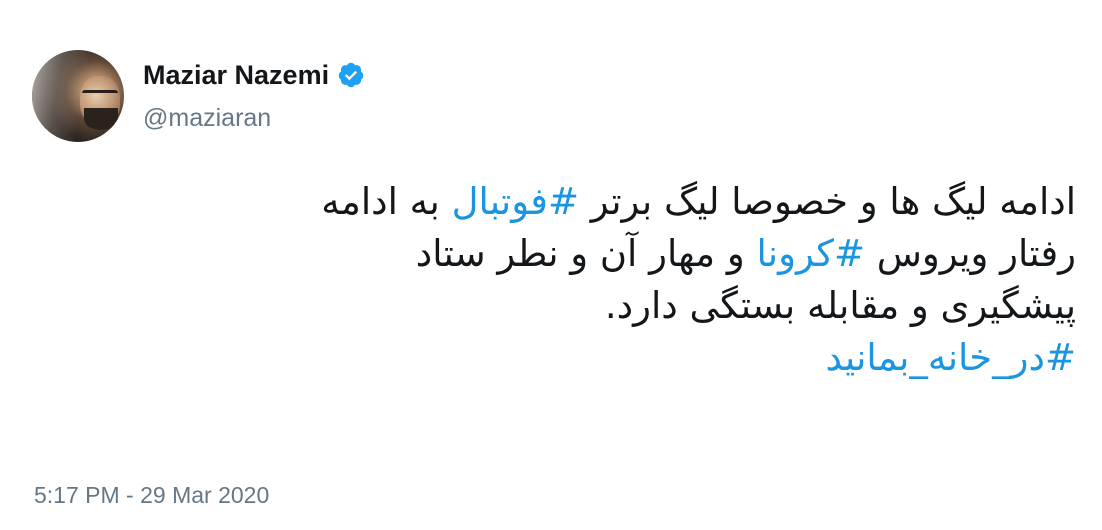 The width and height of the screenshot is (1102, 530). Describe the element at coordinates (827, 201) in the screenshot. I see `tweet-text-segment: ادامه لیگ ها و خصوصا لیگ برتر` at that location.